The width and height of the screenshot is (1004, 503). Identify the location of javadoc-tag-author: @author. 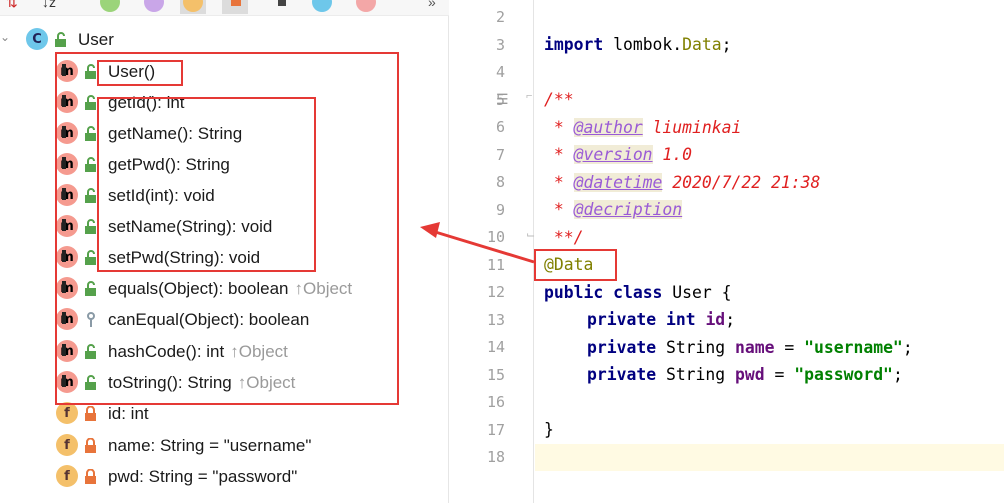
(608, 127).